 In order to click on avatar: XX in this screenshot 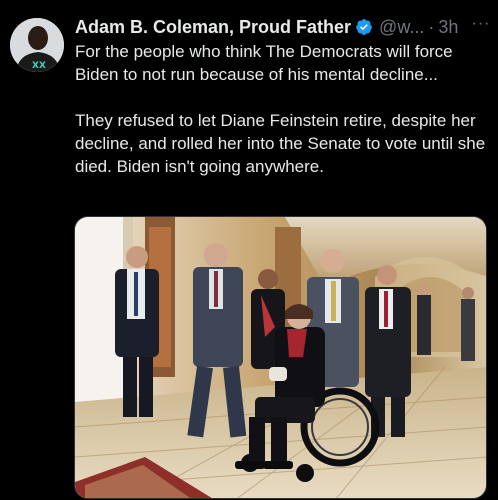, I will do `click(37, 45)`.